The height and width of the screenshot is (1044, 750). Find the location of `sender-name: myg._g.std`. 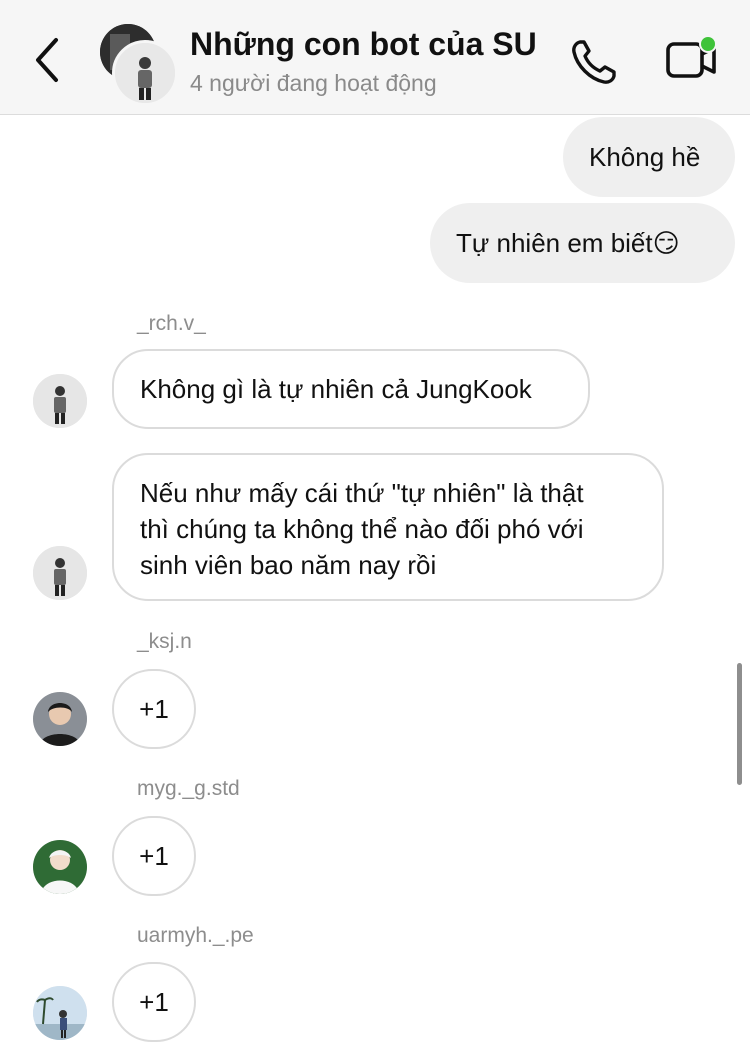

sender-name: myg._g.std is located at coordinates (188, 788).